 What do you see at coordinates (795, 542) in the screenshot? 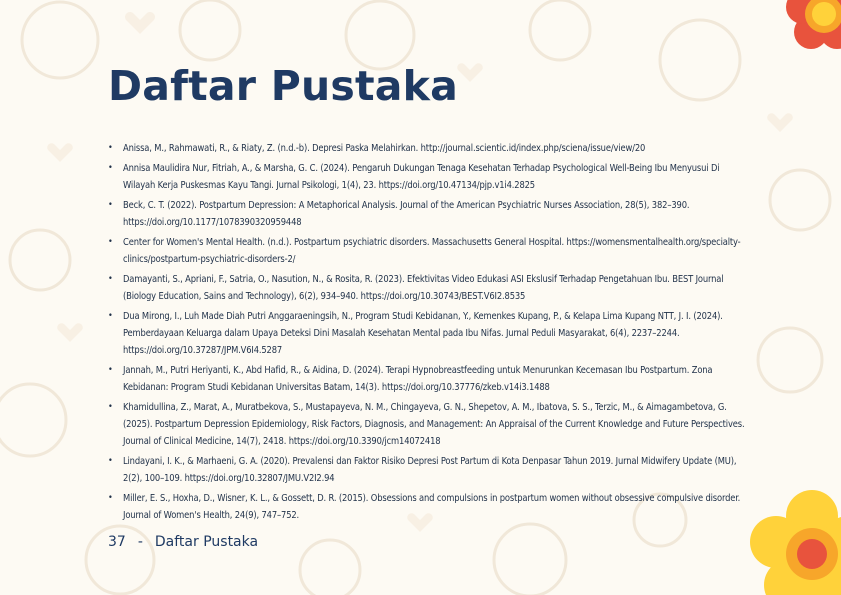
I see `flower-bottom-right` at bounding box center [795, 542].